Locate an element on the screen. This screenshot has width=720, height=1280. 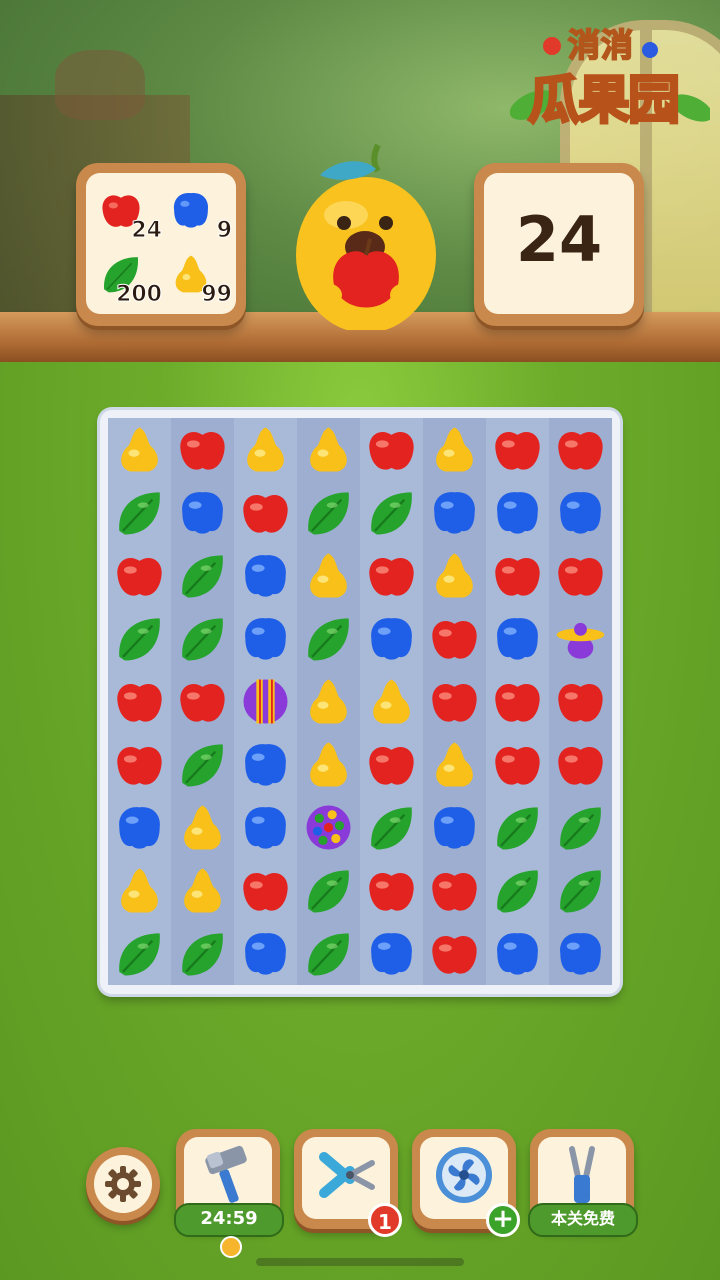
fan-booster-button: + is located at coordinates (466, 1183).